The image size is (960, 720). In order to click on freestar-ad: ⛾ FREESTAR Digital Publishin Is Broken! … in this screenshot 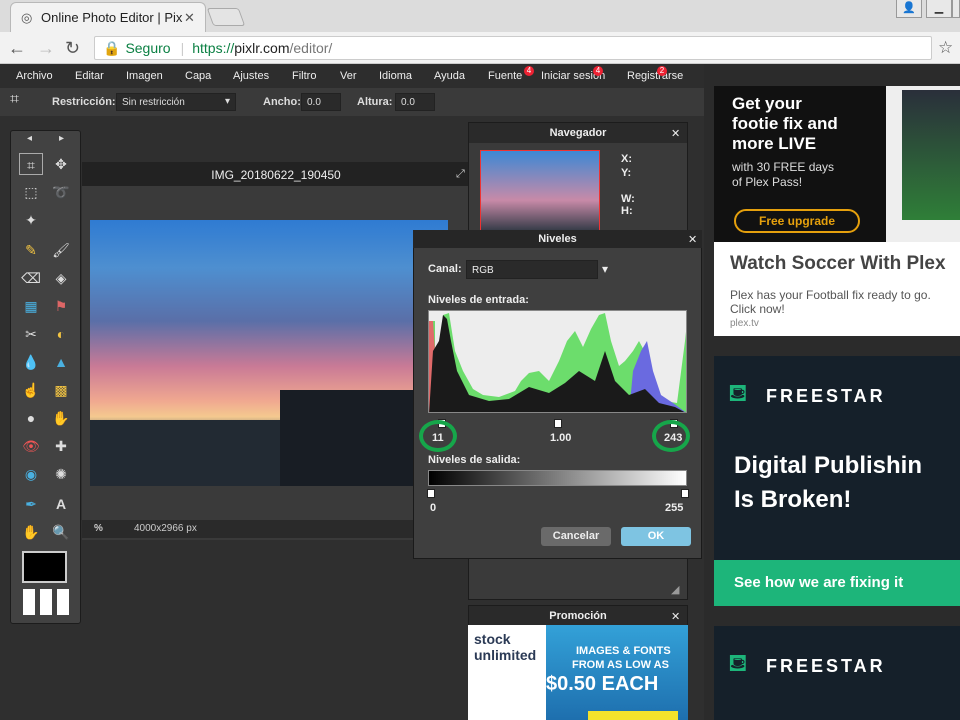, I will do `click(837, 481)`.